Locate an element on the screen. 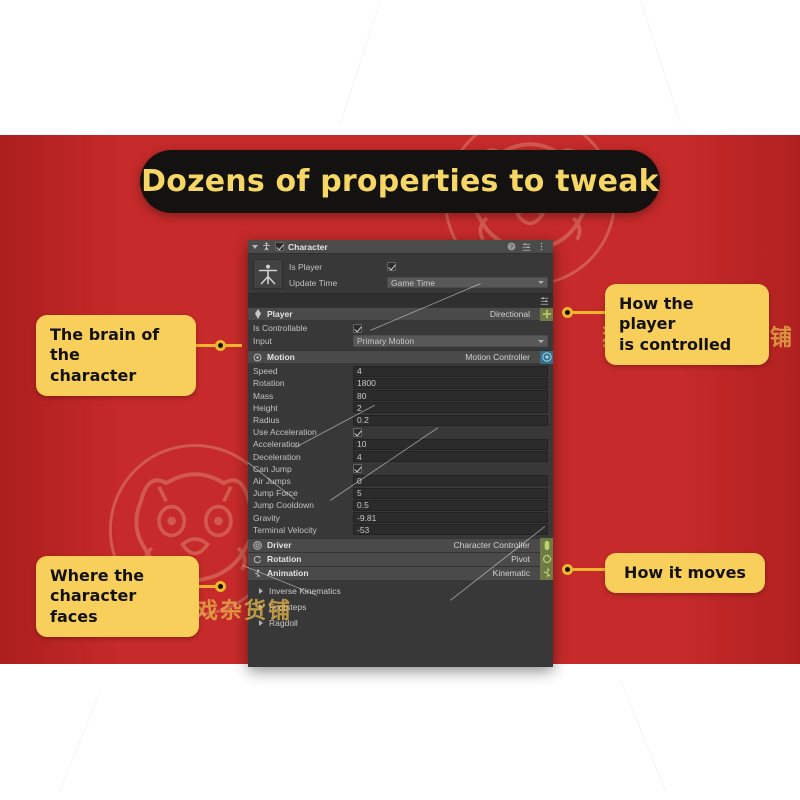  prop-label: Radius is located at coordinates (266, 420).